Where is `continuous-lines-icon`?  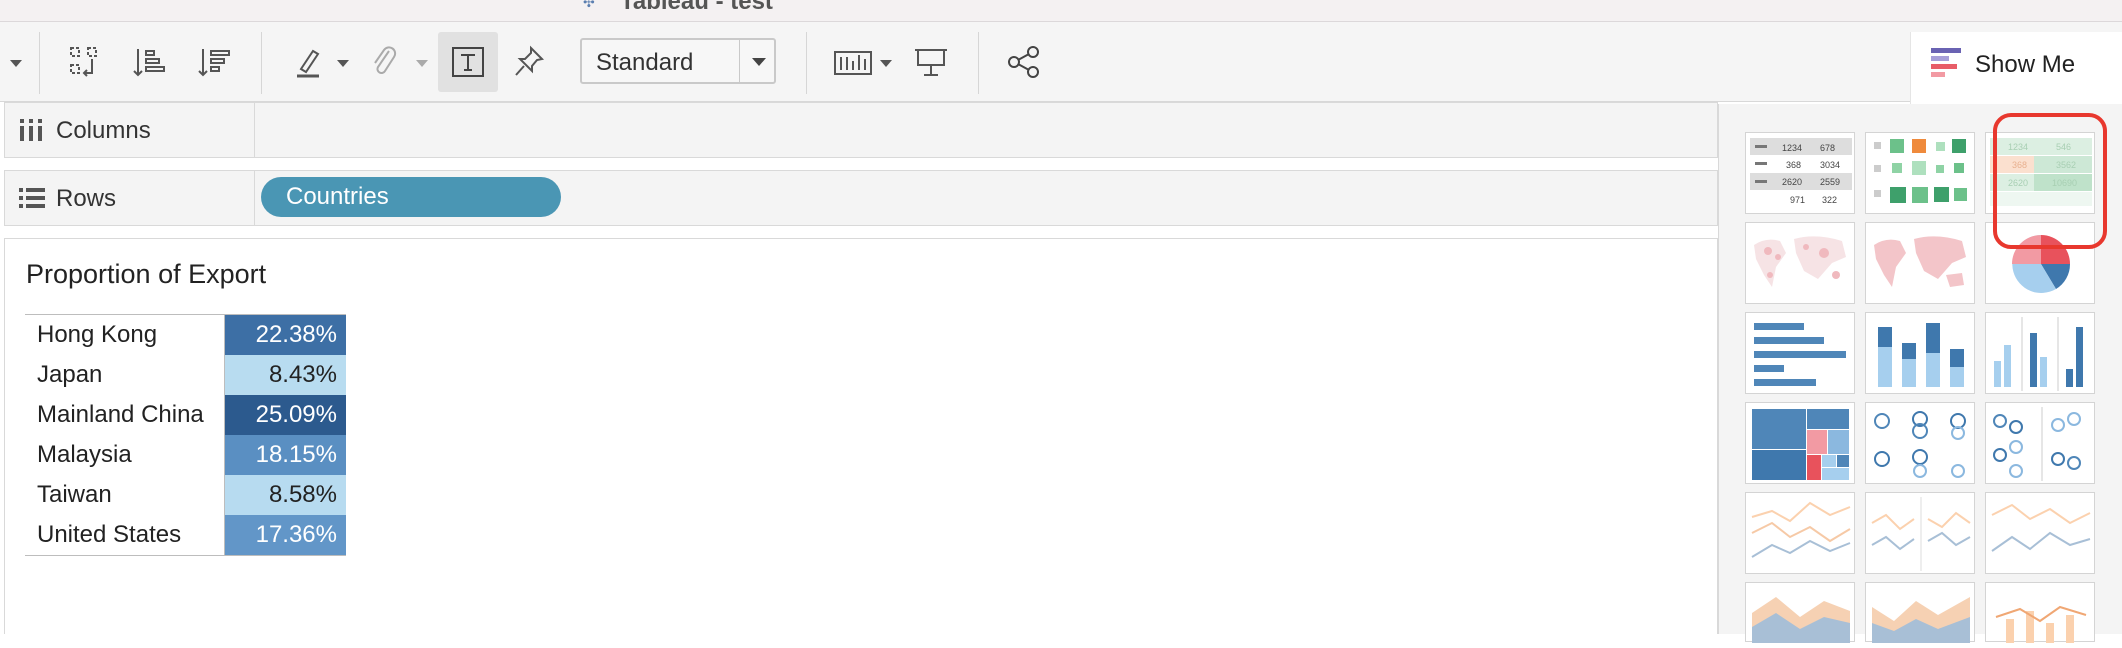 continuous-lines-icon is located at coordinates (1801, 529).